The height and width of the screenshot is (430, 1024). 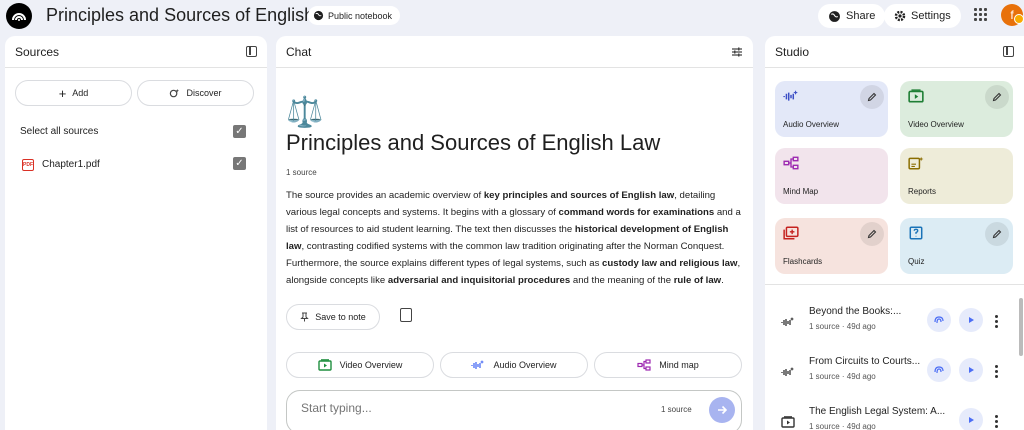 I want to click on flashcards-card: Flashcards, so click(x=831, y=246).